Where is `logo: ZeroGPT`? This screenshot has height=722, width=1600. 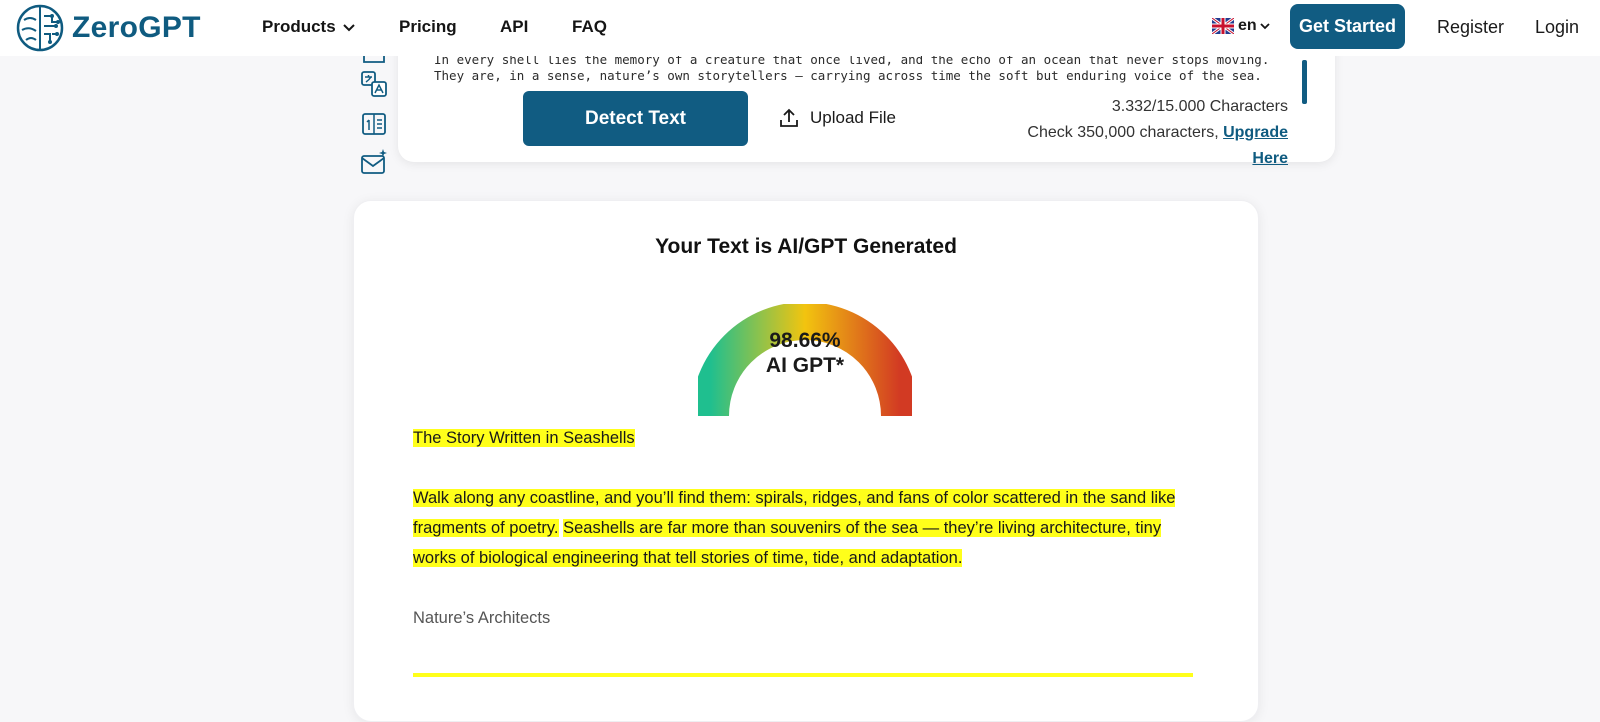 logo: ZeroGPT is located at coordinates (134, 28).